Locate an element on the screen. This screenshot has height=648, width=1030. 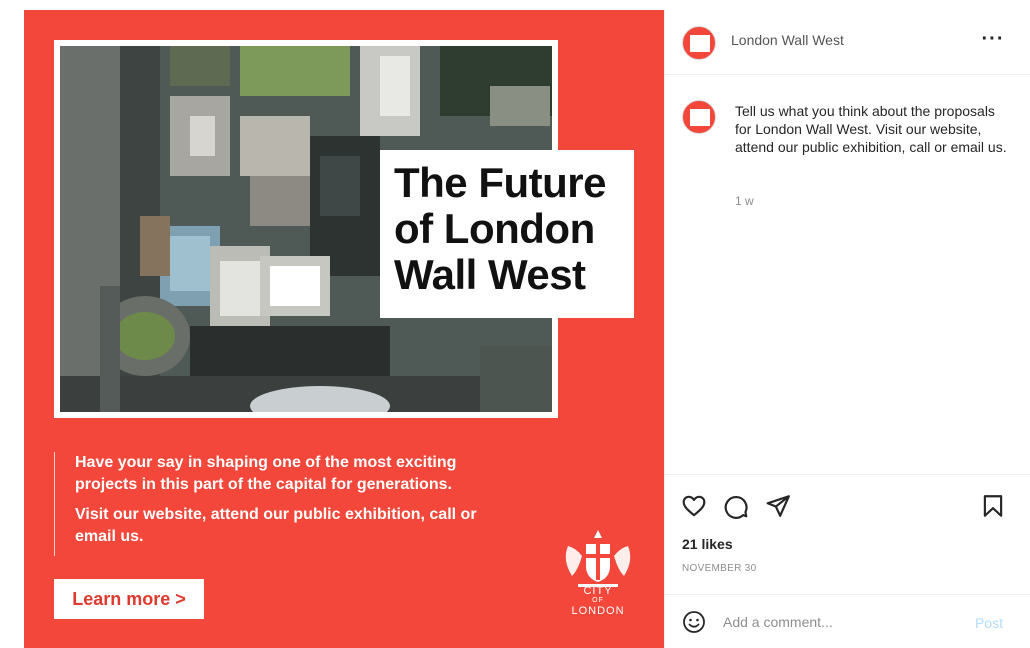
learn-more-button: Learn more > is located at coordinates (129, 599).